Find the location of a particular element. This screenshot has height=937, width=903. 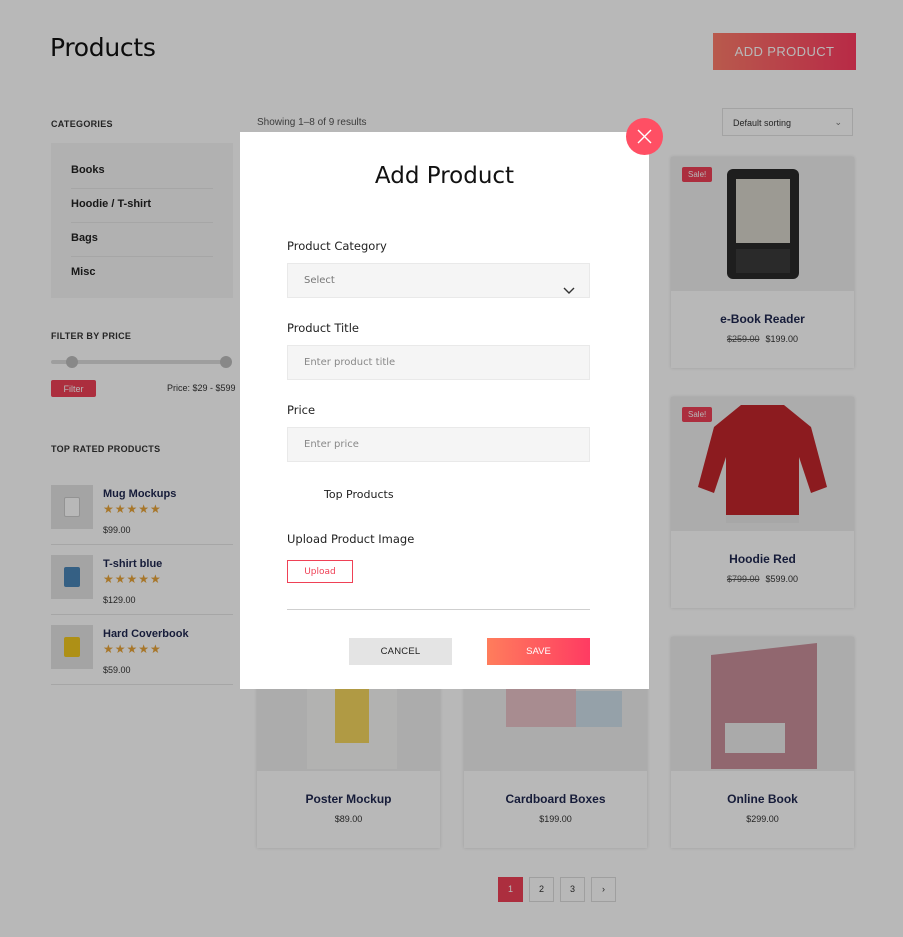

title-label: Product Title is located at coordinates (323, 328).